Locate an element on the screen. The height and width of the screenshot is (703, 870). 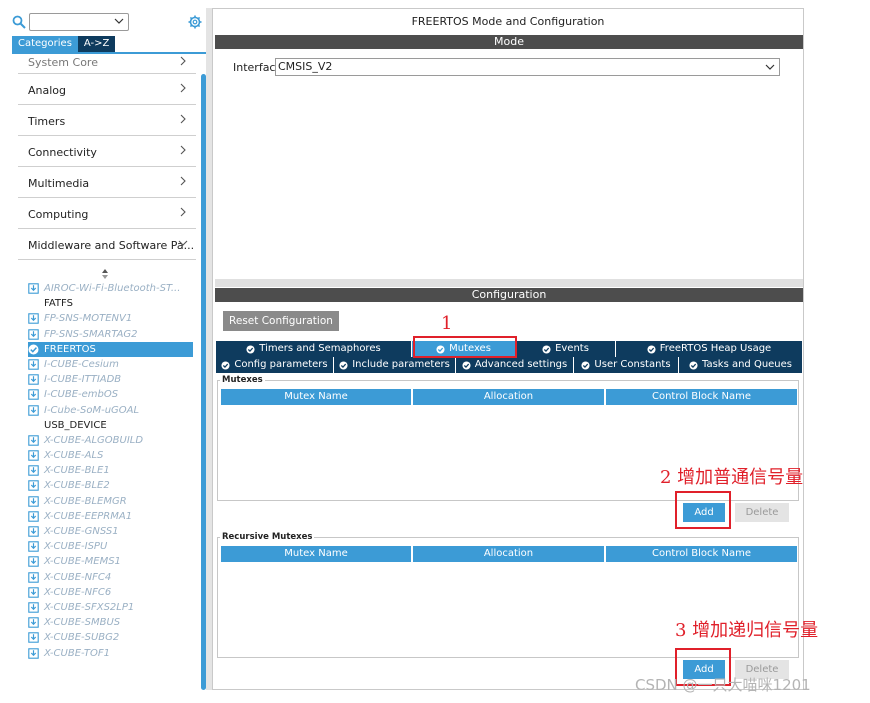
gear-icon is located at coordinates (195, 22).